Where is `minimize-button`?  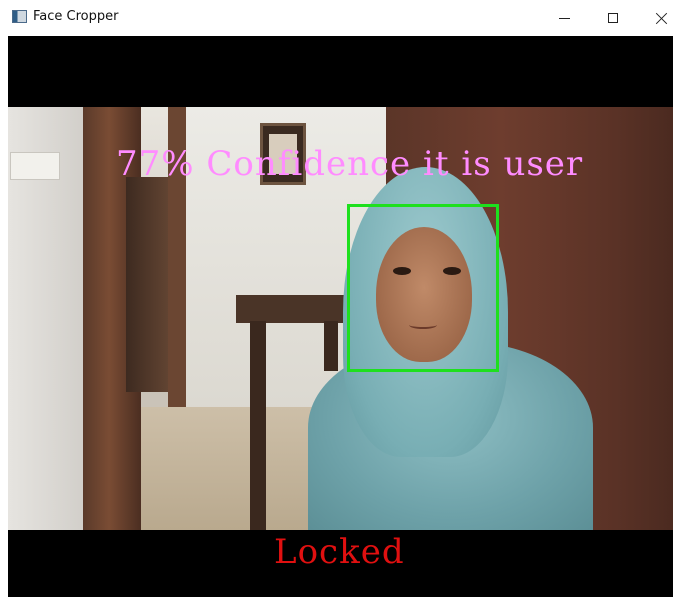 minimize-button is located at coordinates (564, 18).